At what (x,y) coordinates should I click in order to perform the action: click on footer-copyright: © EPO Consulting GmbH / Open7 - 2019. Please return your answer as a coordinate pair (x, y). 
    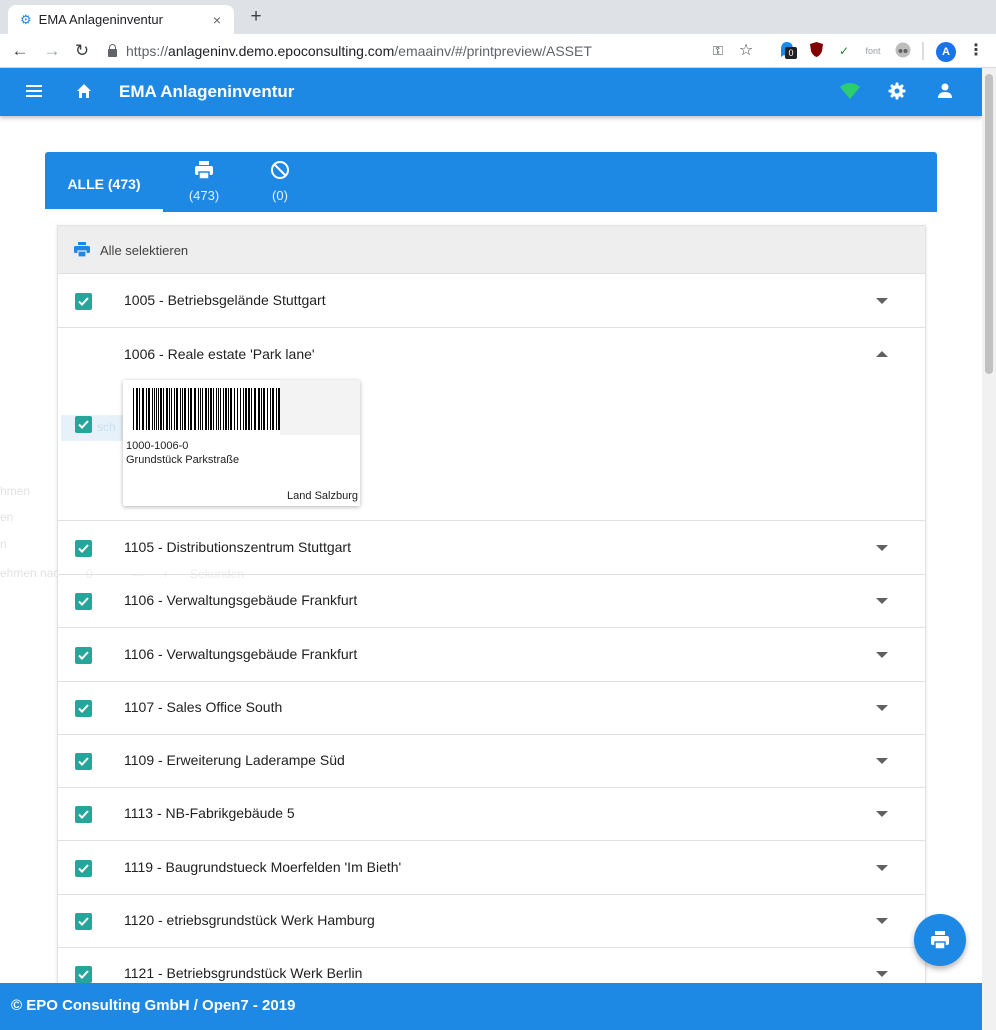
    Looking at the image, I should click on (153, 1005).